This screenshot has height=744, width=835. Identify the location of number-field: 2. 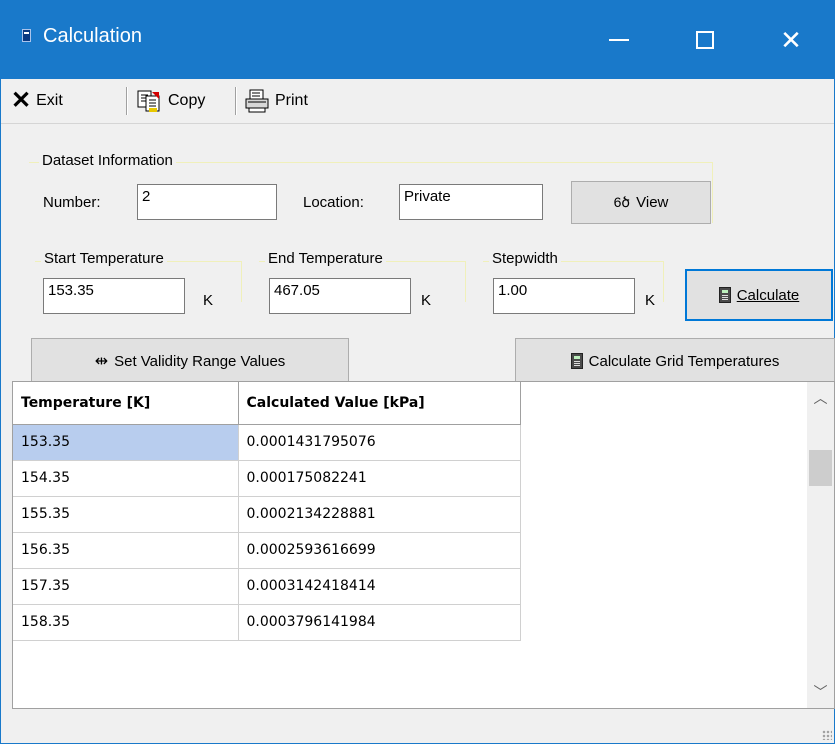
(207, 202).